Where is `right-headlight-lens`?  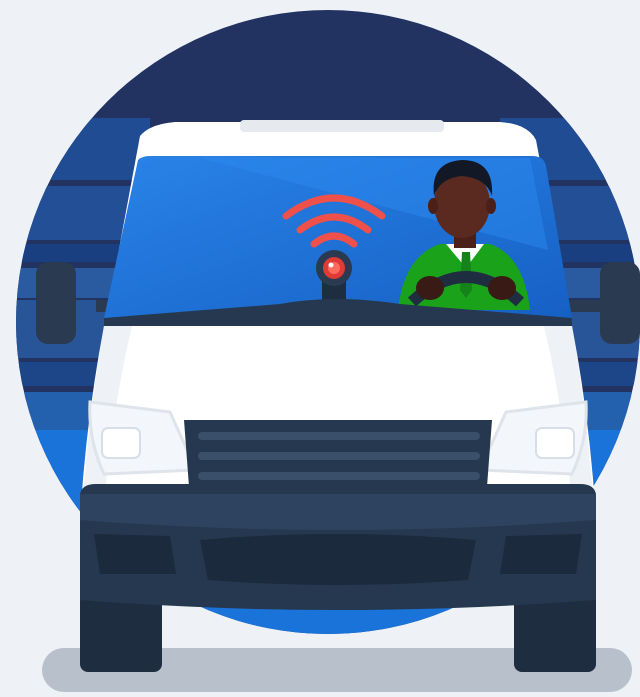 right-headlight-lens is located at coordinates (555, 443).